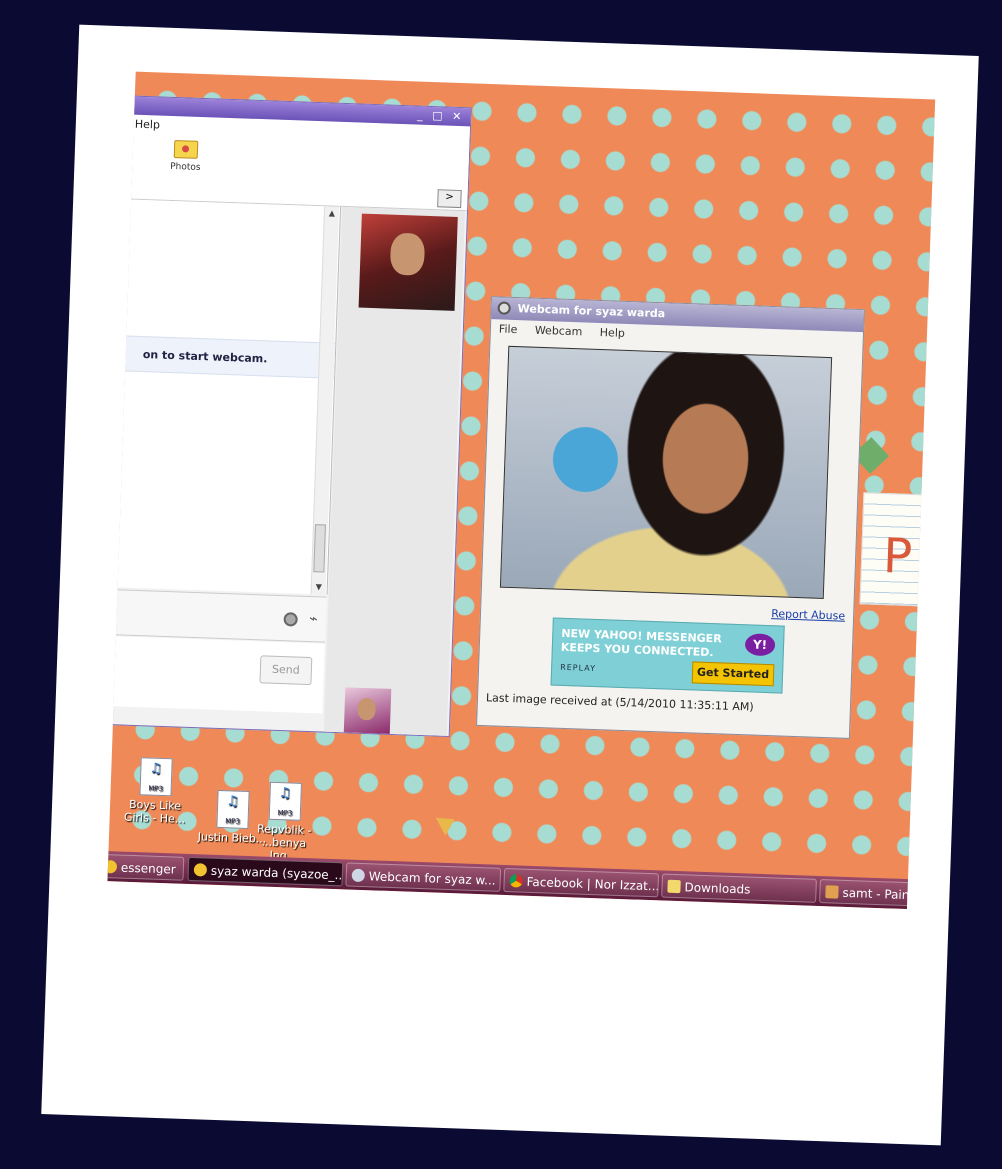  Describe the element at coordinates (224, 396) in the screenshot. I see `message-history: on to start webcam. ▲ ▼` at that location.